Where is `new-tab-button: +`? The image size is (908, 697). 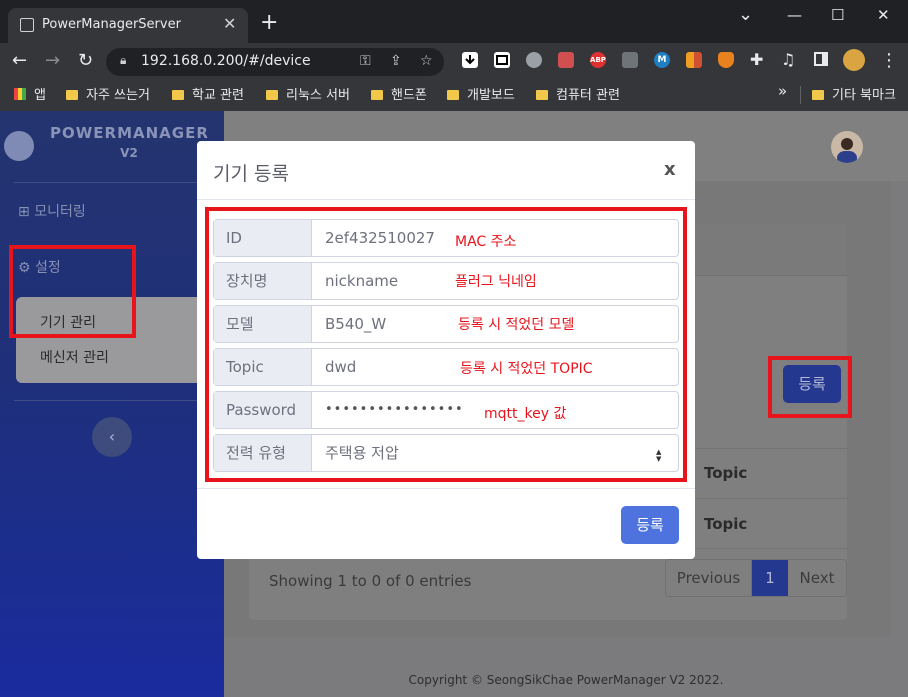 new-tab-button: + is located at coordinates (269, 23).